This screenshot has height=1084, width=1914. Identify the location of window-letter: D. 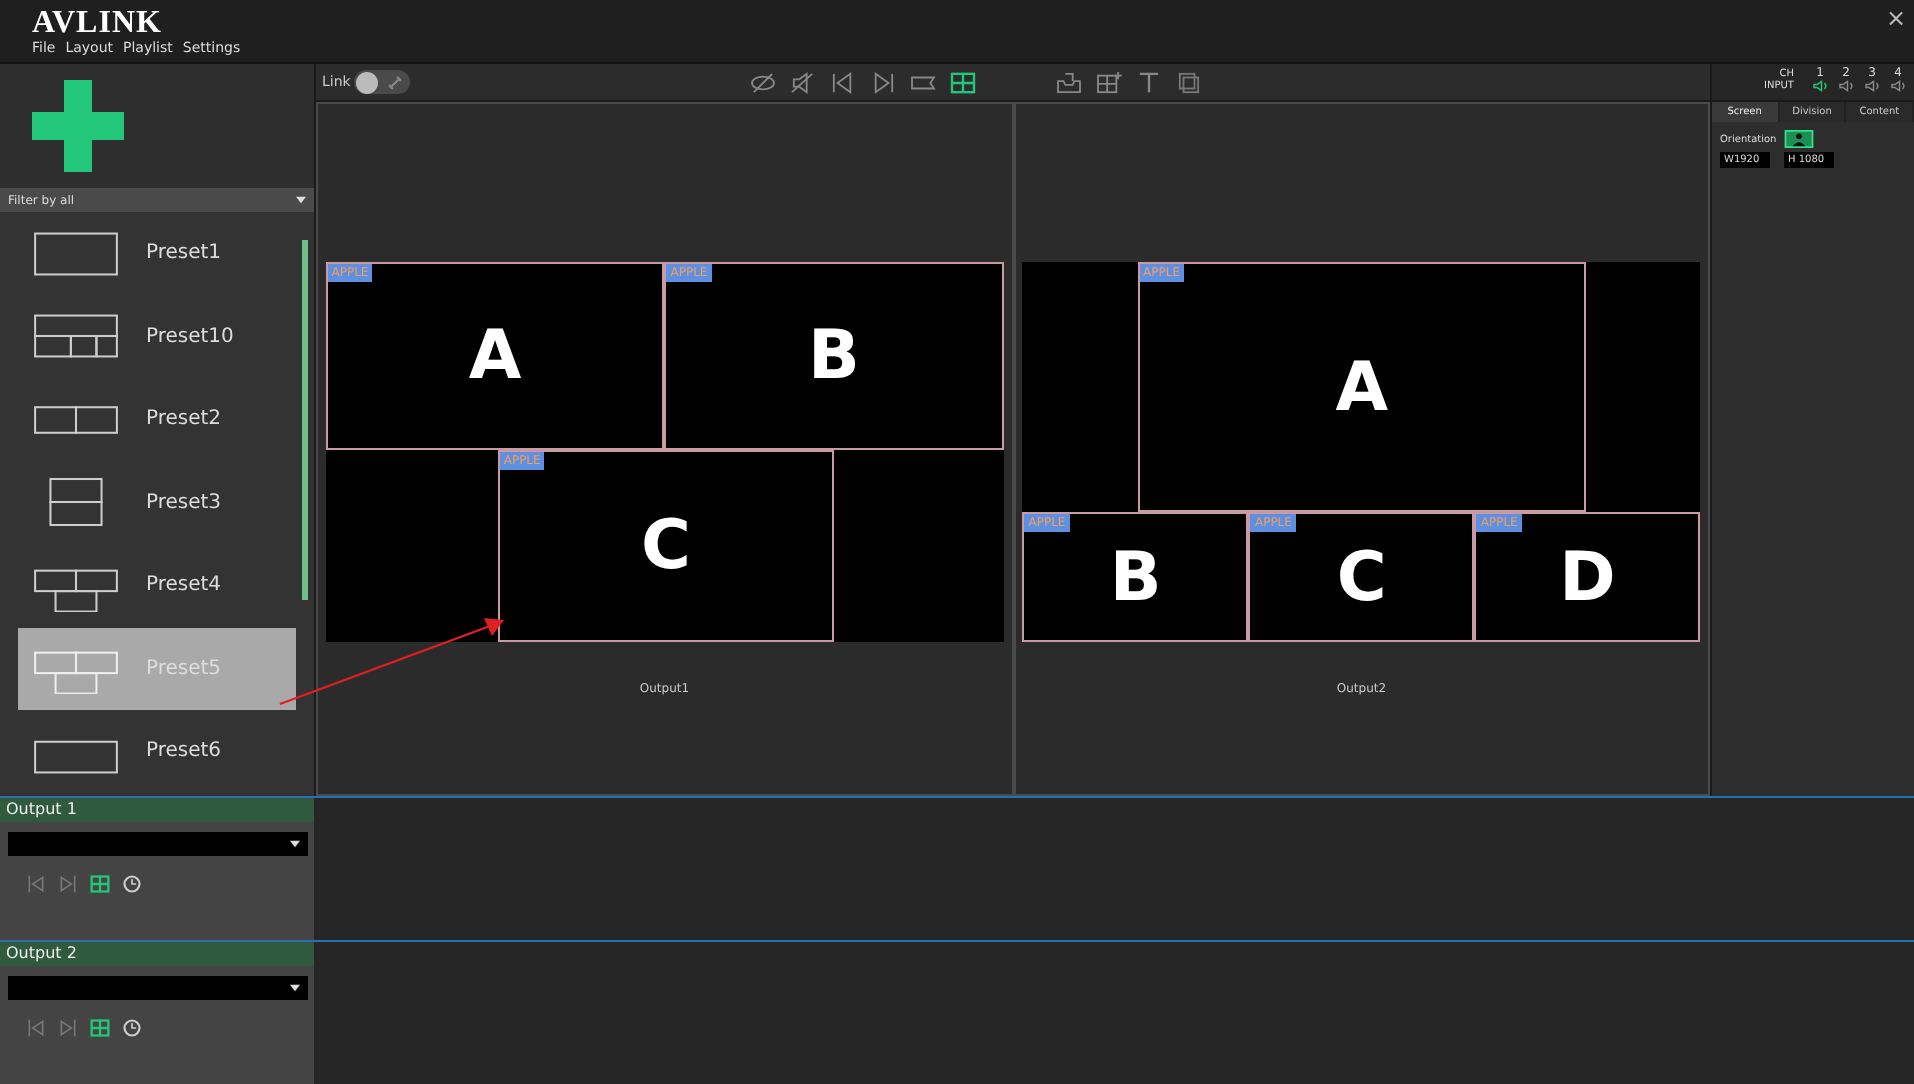
(1587, 577).